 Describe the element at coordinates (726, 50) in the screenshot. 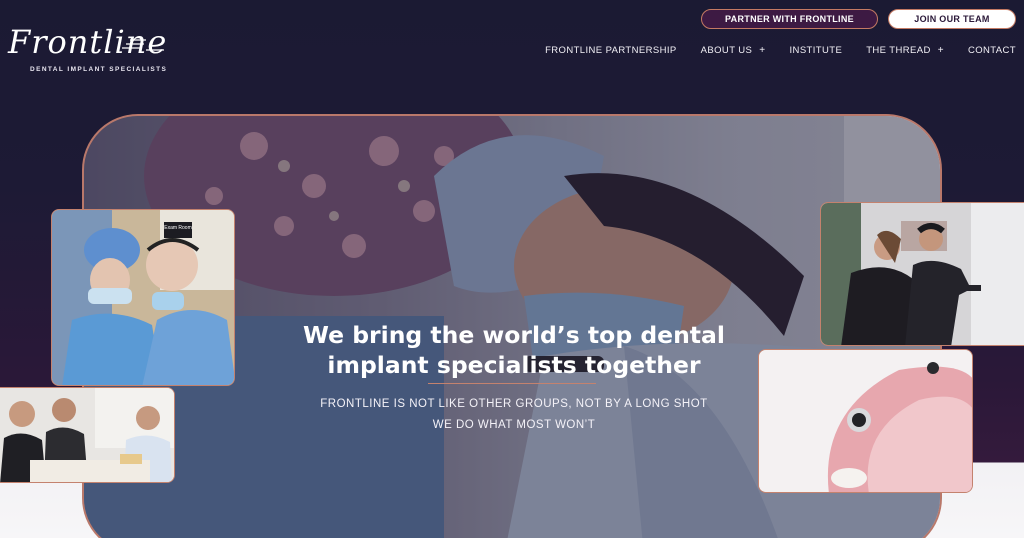

I see `nav-label: ABOUT US` at that location.